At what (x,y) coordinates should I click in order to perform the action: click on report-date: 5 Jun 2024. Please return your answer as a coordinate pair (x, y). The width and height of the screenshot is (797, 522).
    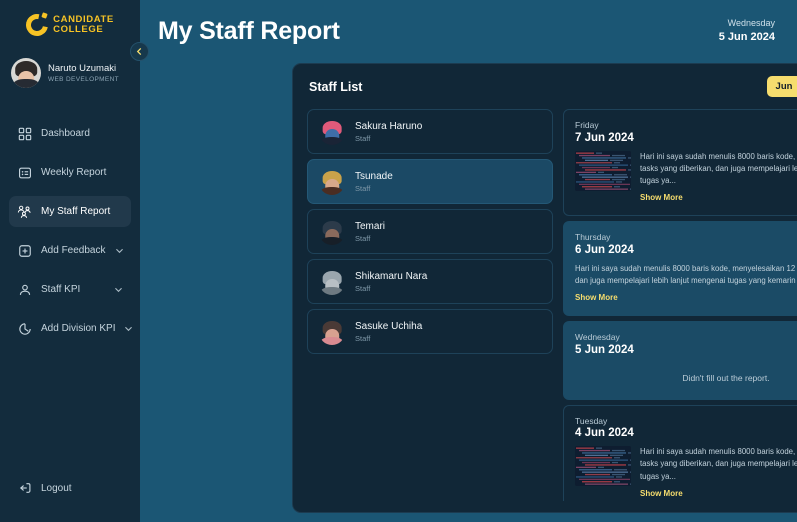
    Looking at the image, I should click on (604, 349).